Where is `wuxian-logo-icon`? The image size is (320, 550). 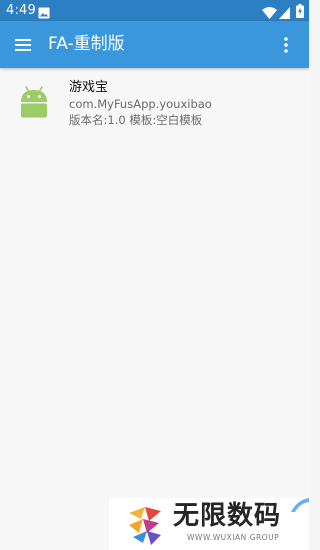
wuxian-logo-icon is located at coordinates (145, 526).